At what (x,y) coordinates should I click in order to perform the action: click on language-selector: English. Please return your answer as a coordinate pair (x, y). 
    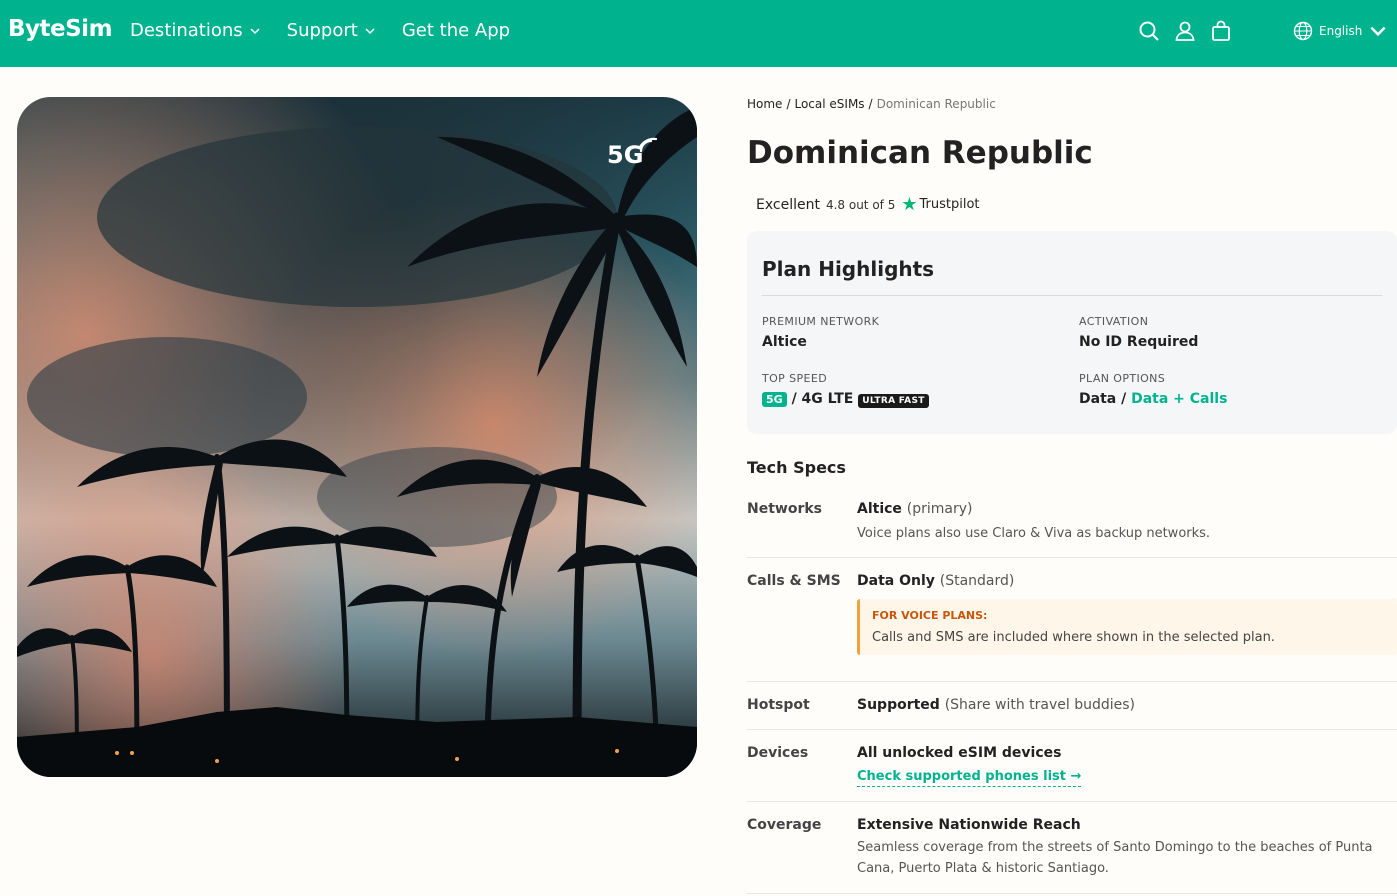
    Looking at the image, I should click on (1340, 31).